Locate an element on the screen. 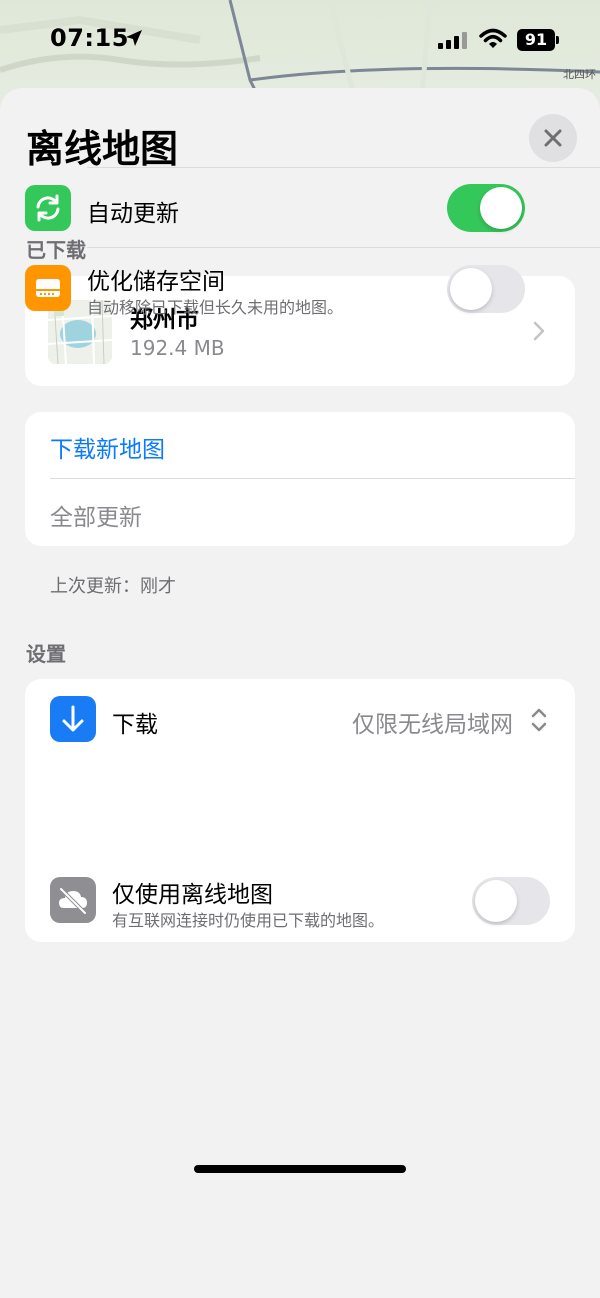  location-arrow-icon is located at coordinates (134, 40).